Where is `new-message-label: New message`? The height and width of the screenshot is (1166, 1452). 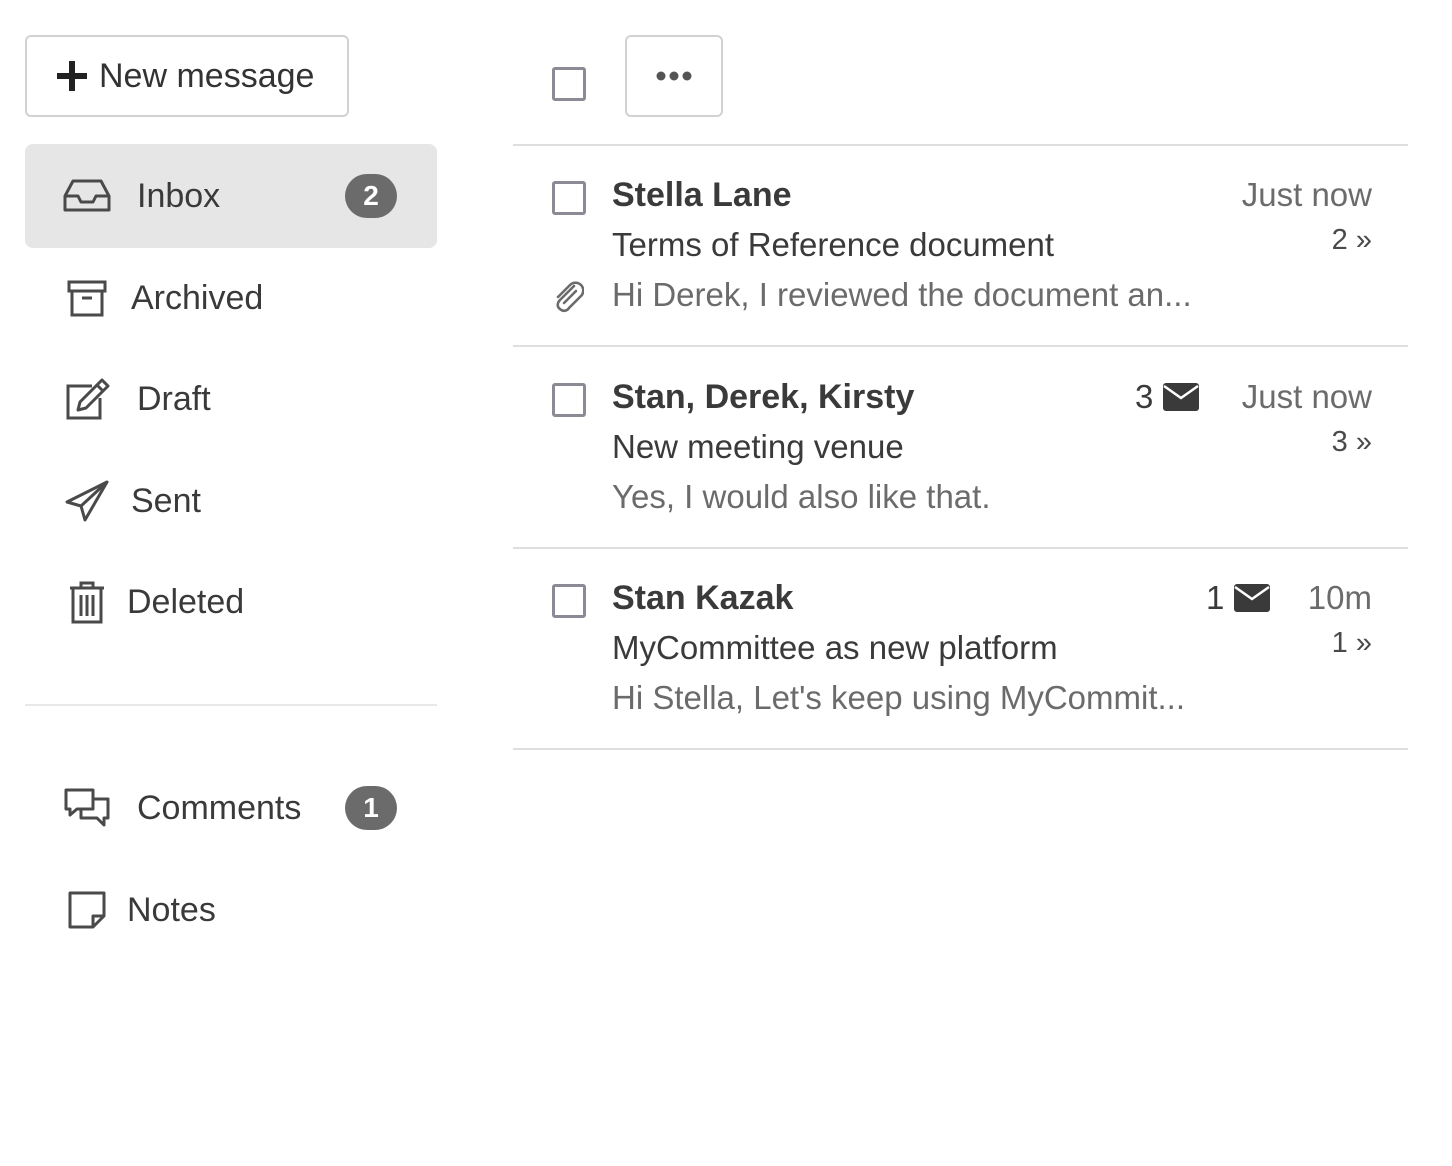
new-message-label: New message is located at coordinates (207, 75).